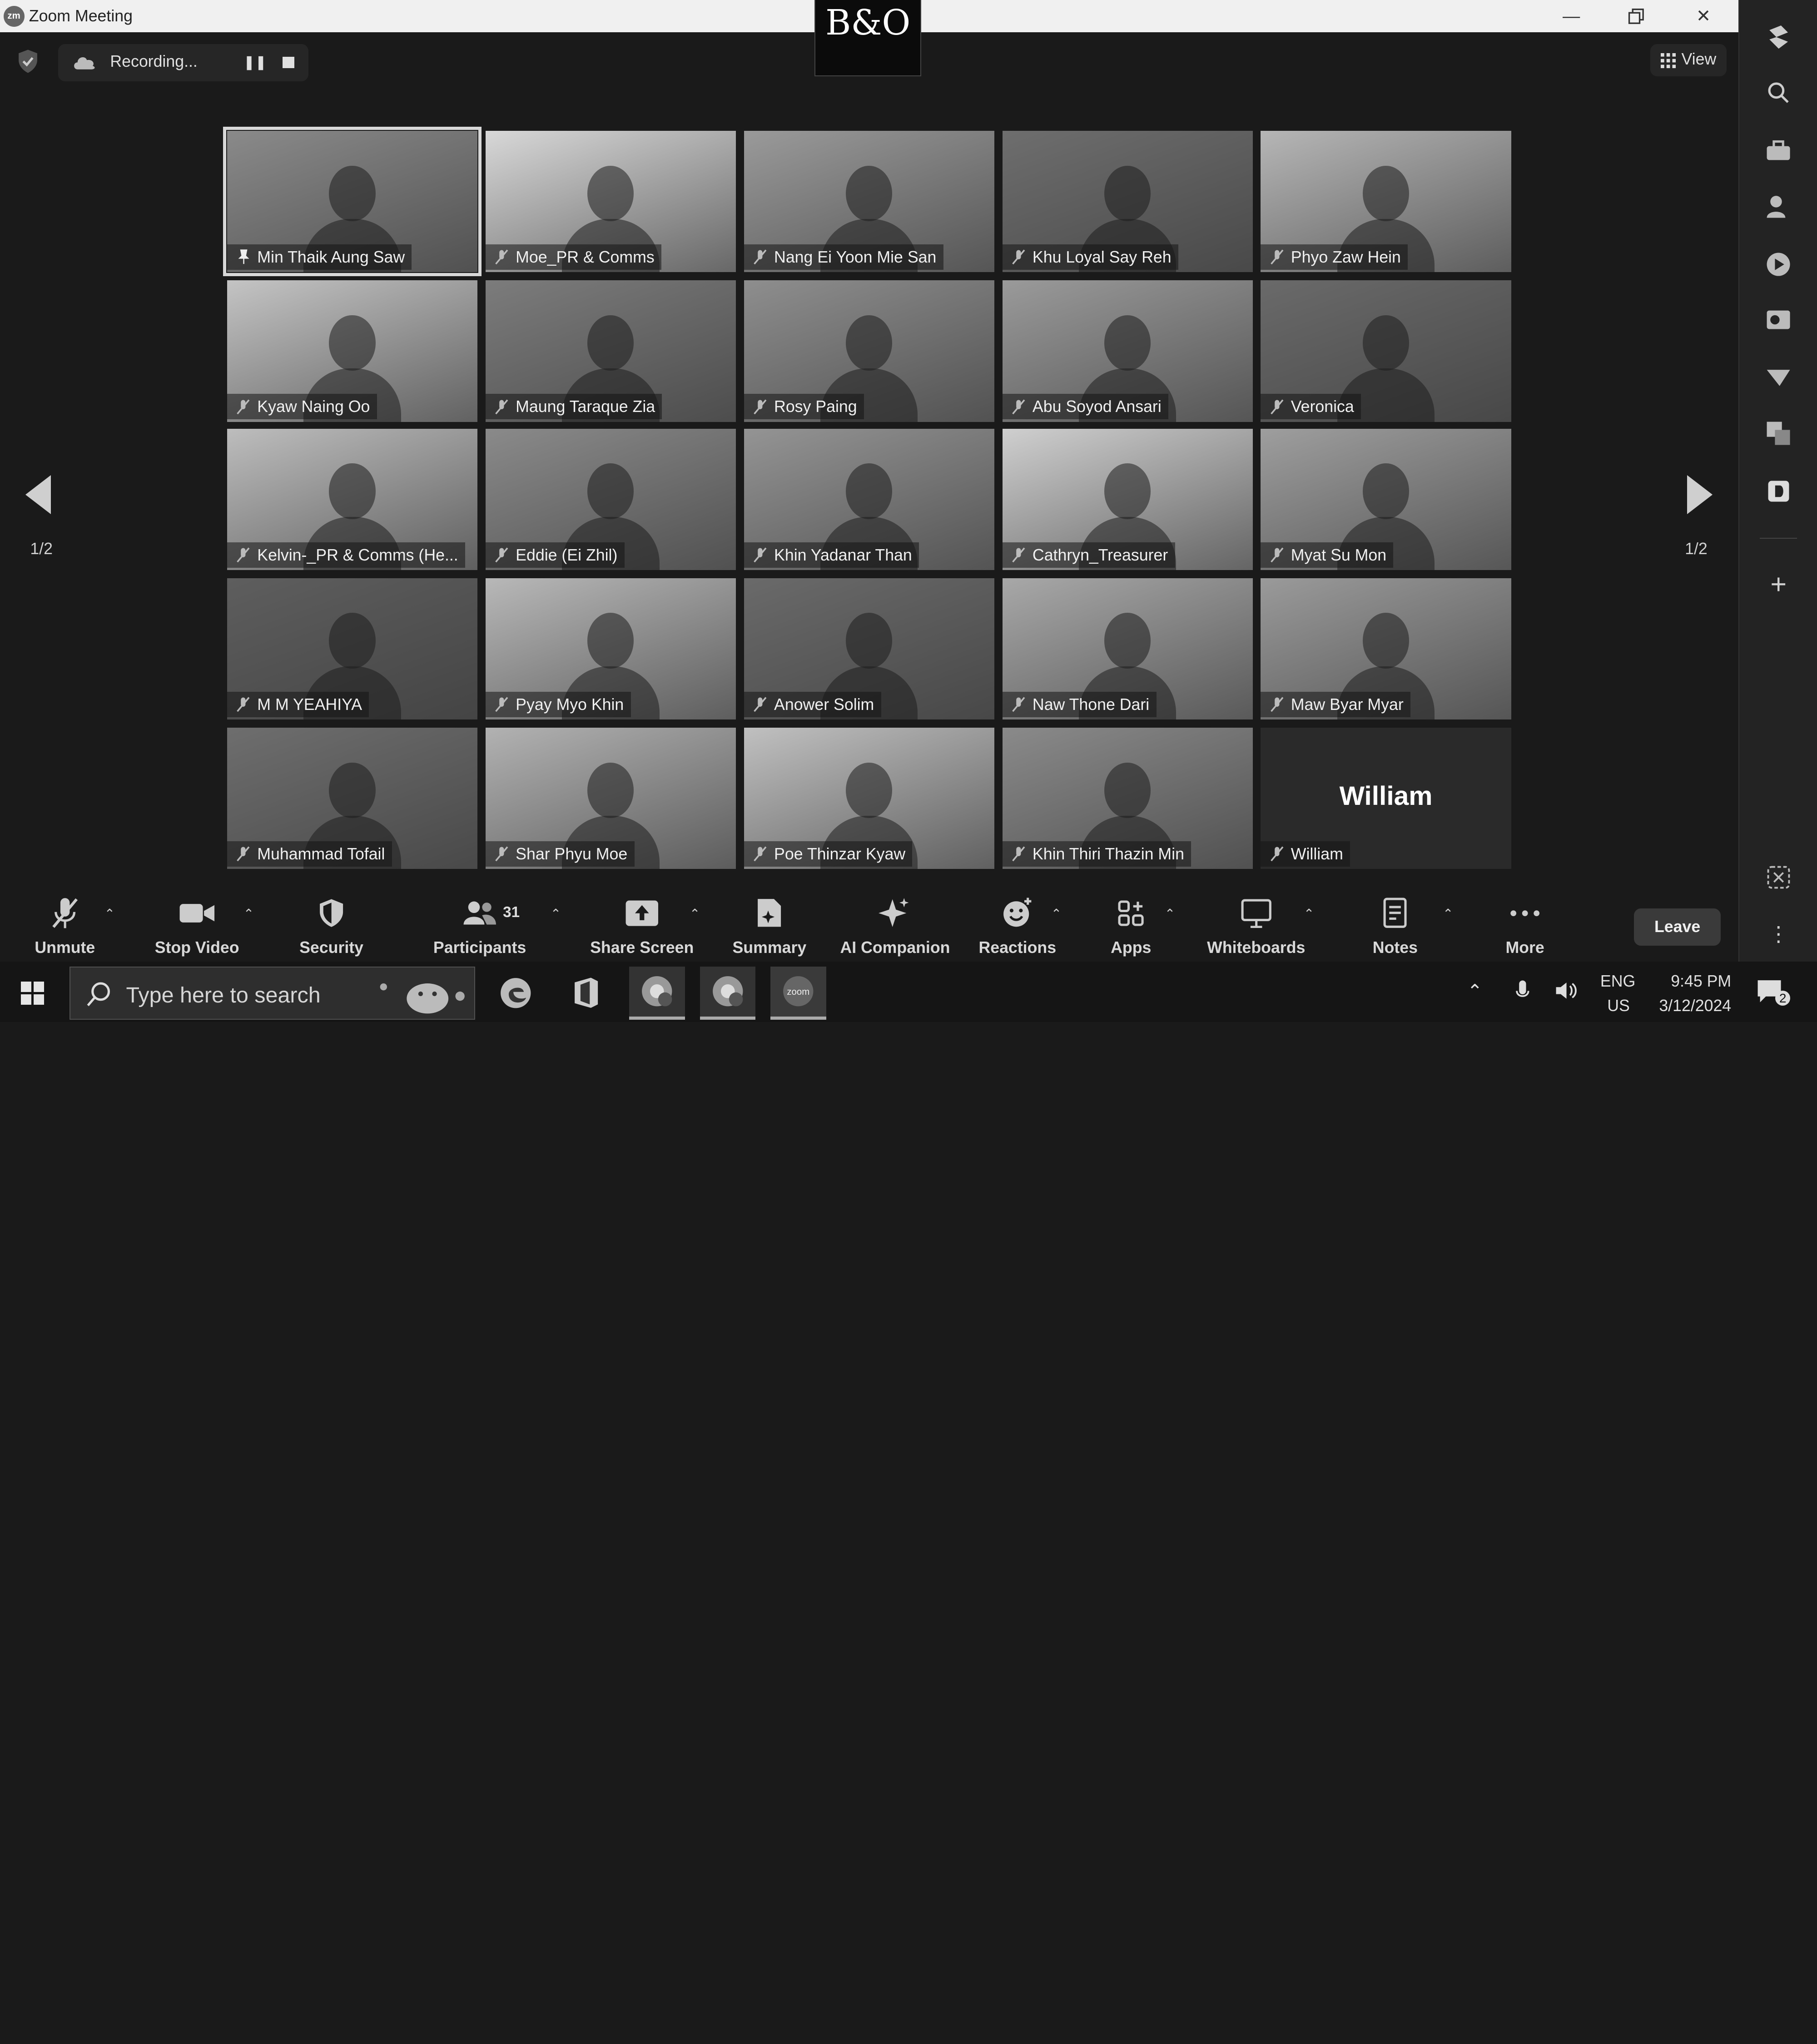 The image size is (1817, 2044). What do you see at coordinates (869, 500) in the screenshot?
I see `participant-video-tile: Khin Yadanar Than` at bounding box center [869, 500].